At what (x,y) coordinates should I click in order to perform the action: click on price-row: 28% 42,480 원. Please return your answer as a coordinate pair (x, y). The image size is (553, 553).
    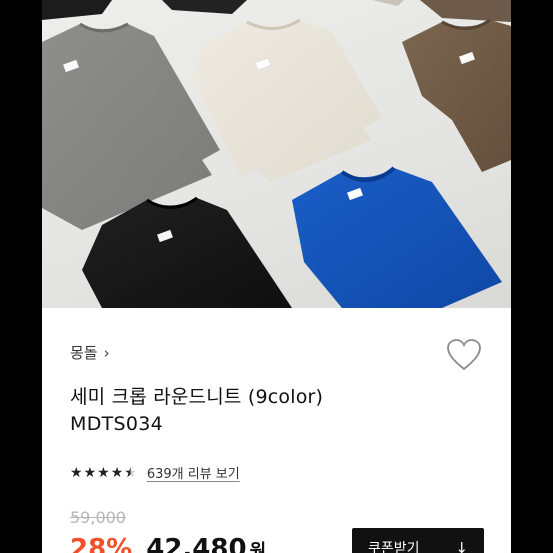
    Looking at the image, I should click on (168, 543).